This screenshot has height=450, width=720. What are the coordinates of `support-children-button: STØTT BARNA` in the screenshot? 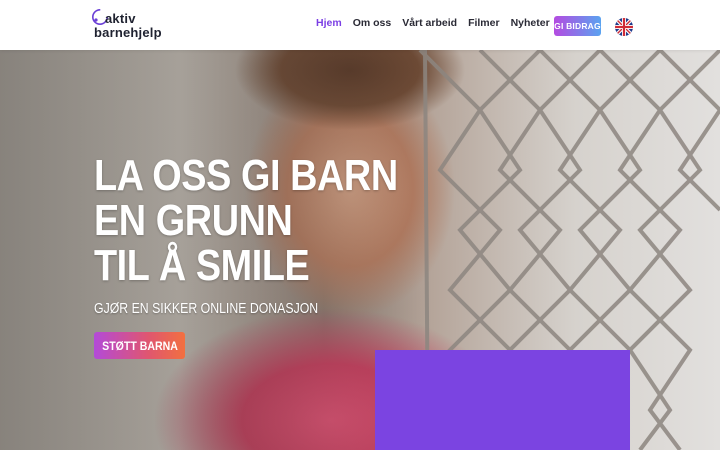 It's located at (139, 345).